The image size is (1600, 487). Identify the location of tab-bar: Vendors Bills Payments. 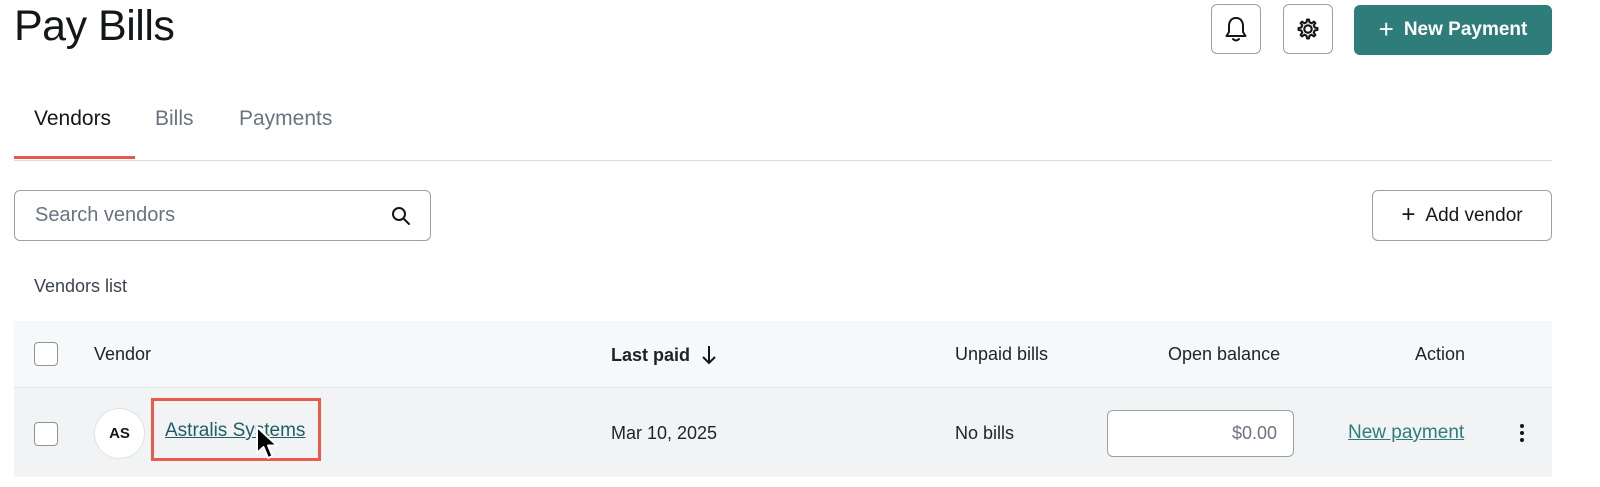
(783, 126).